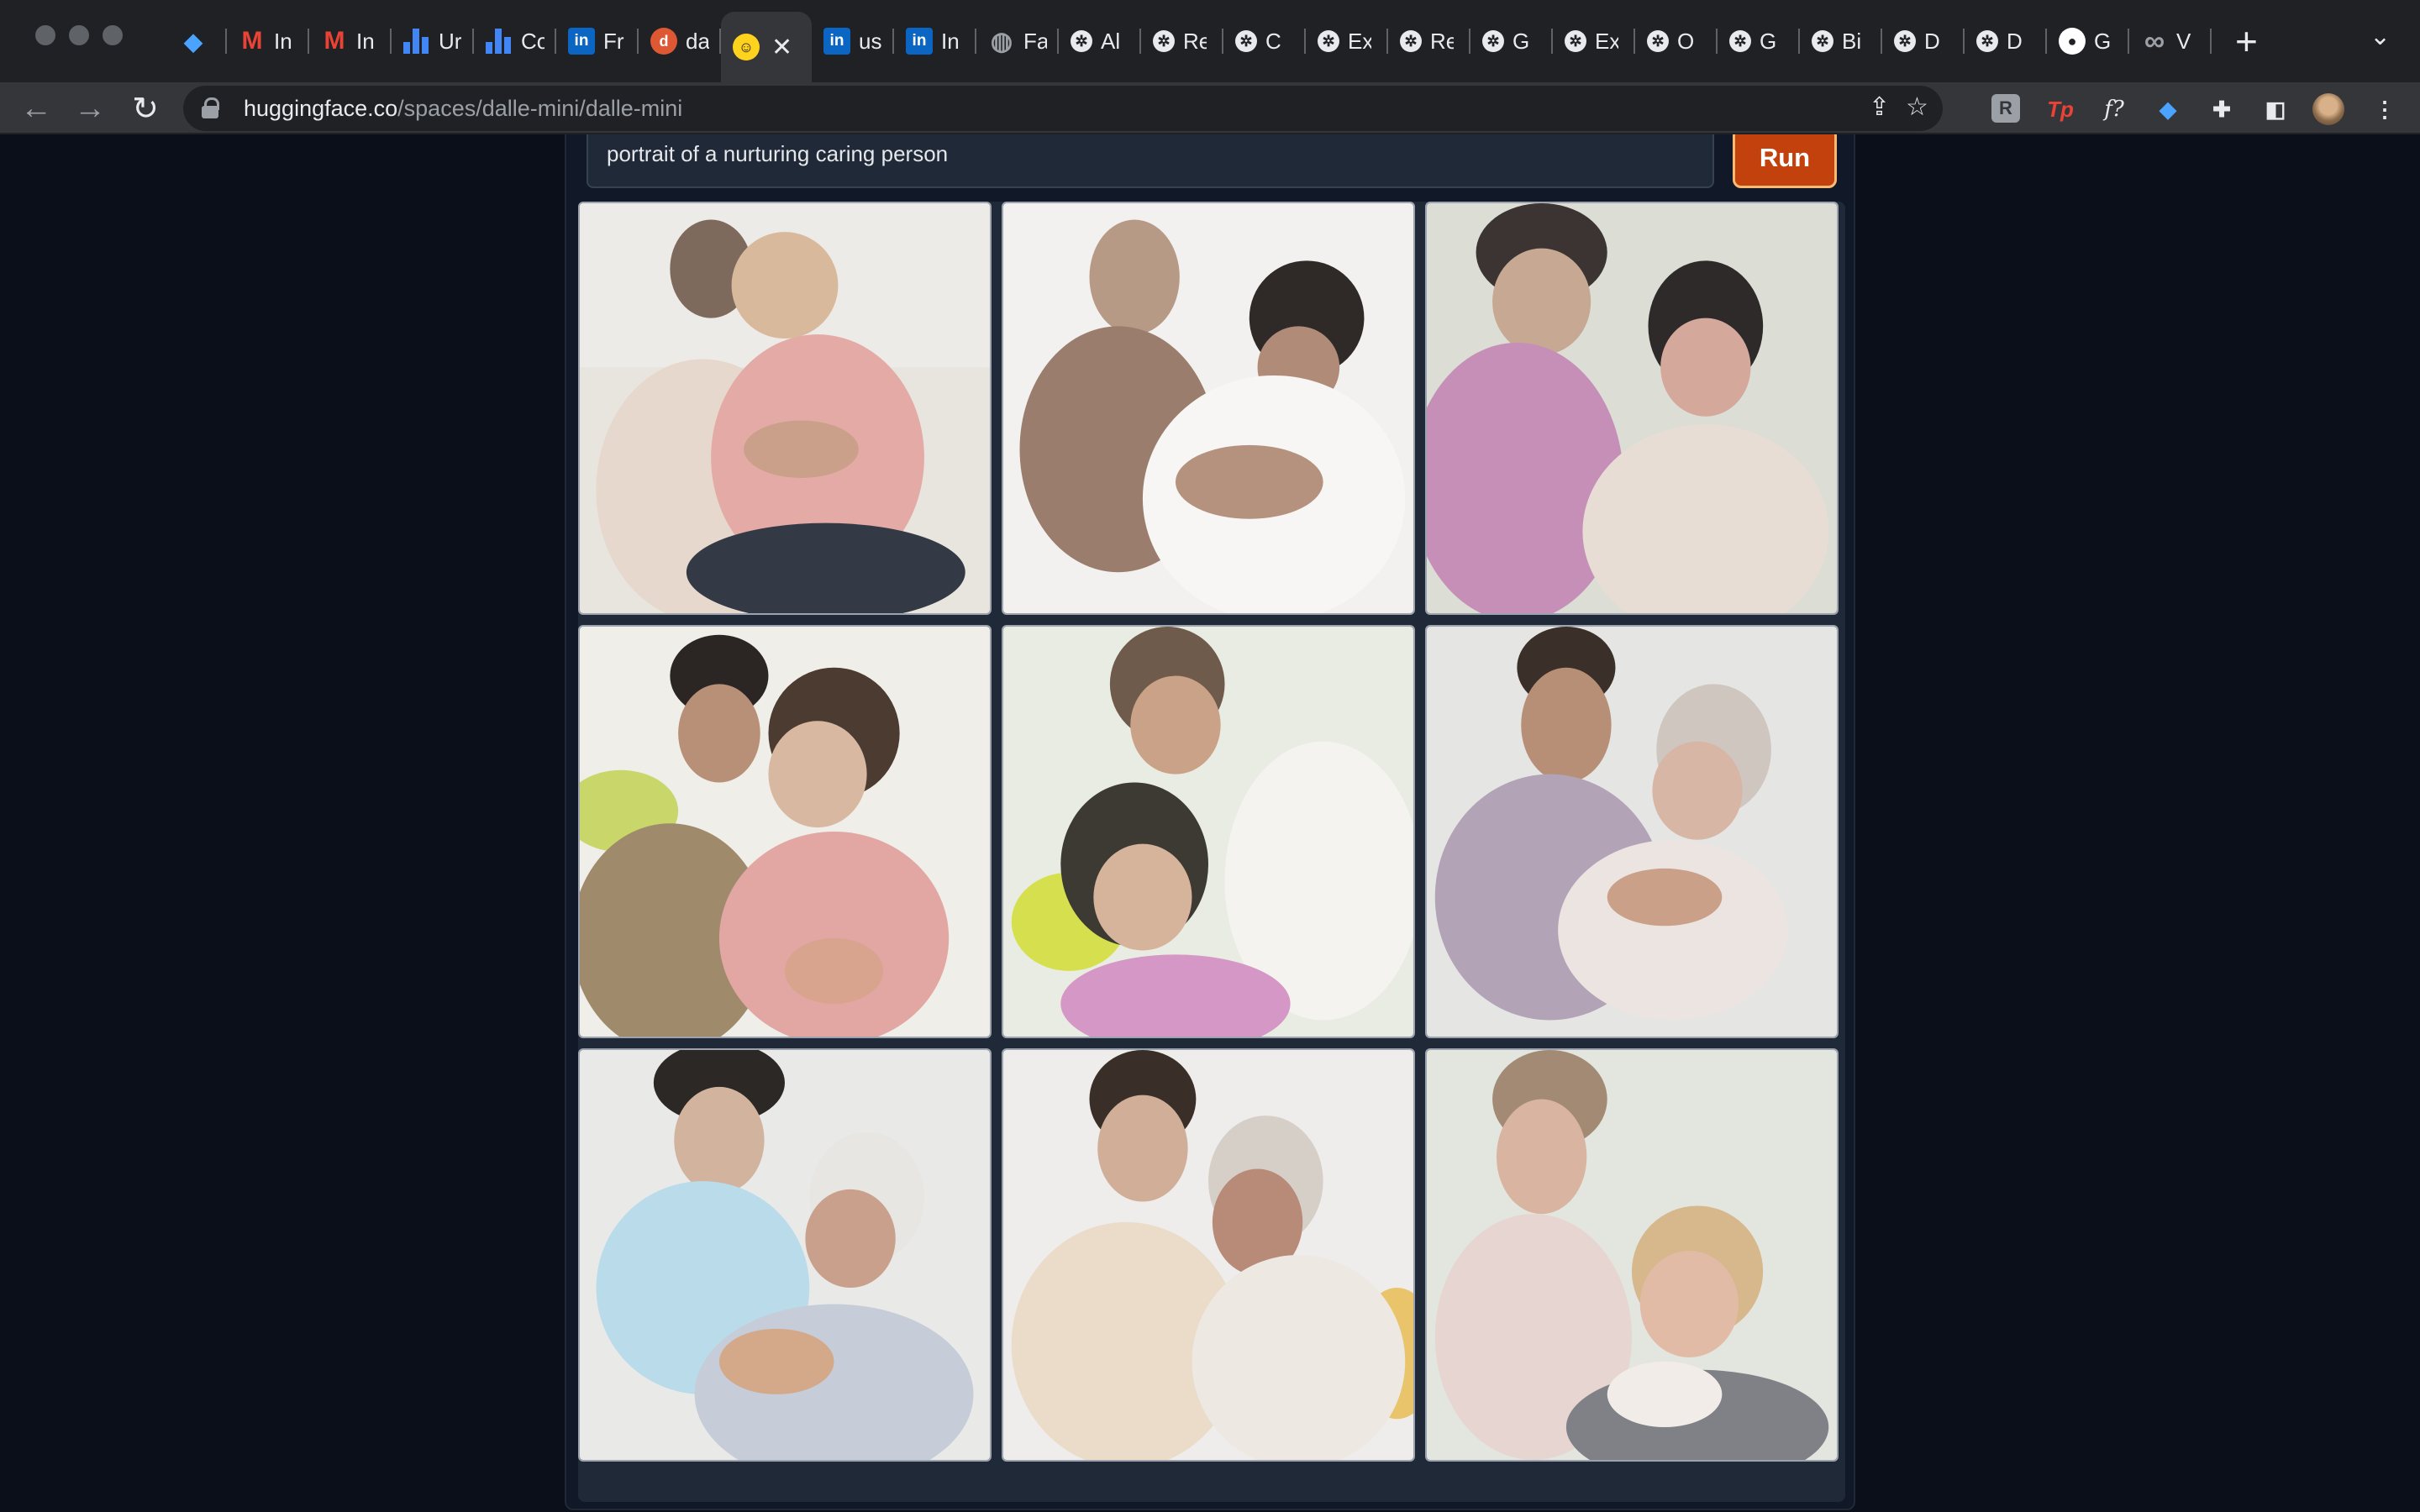 This screenshot has width=2420, height=1512. Describe the element at coordinates (416, 41) in the screenshot. I see `analytics-icon` at that location.